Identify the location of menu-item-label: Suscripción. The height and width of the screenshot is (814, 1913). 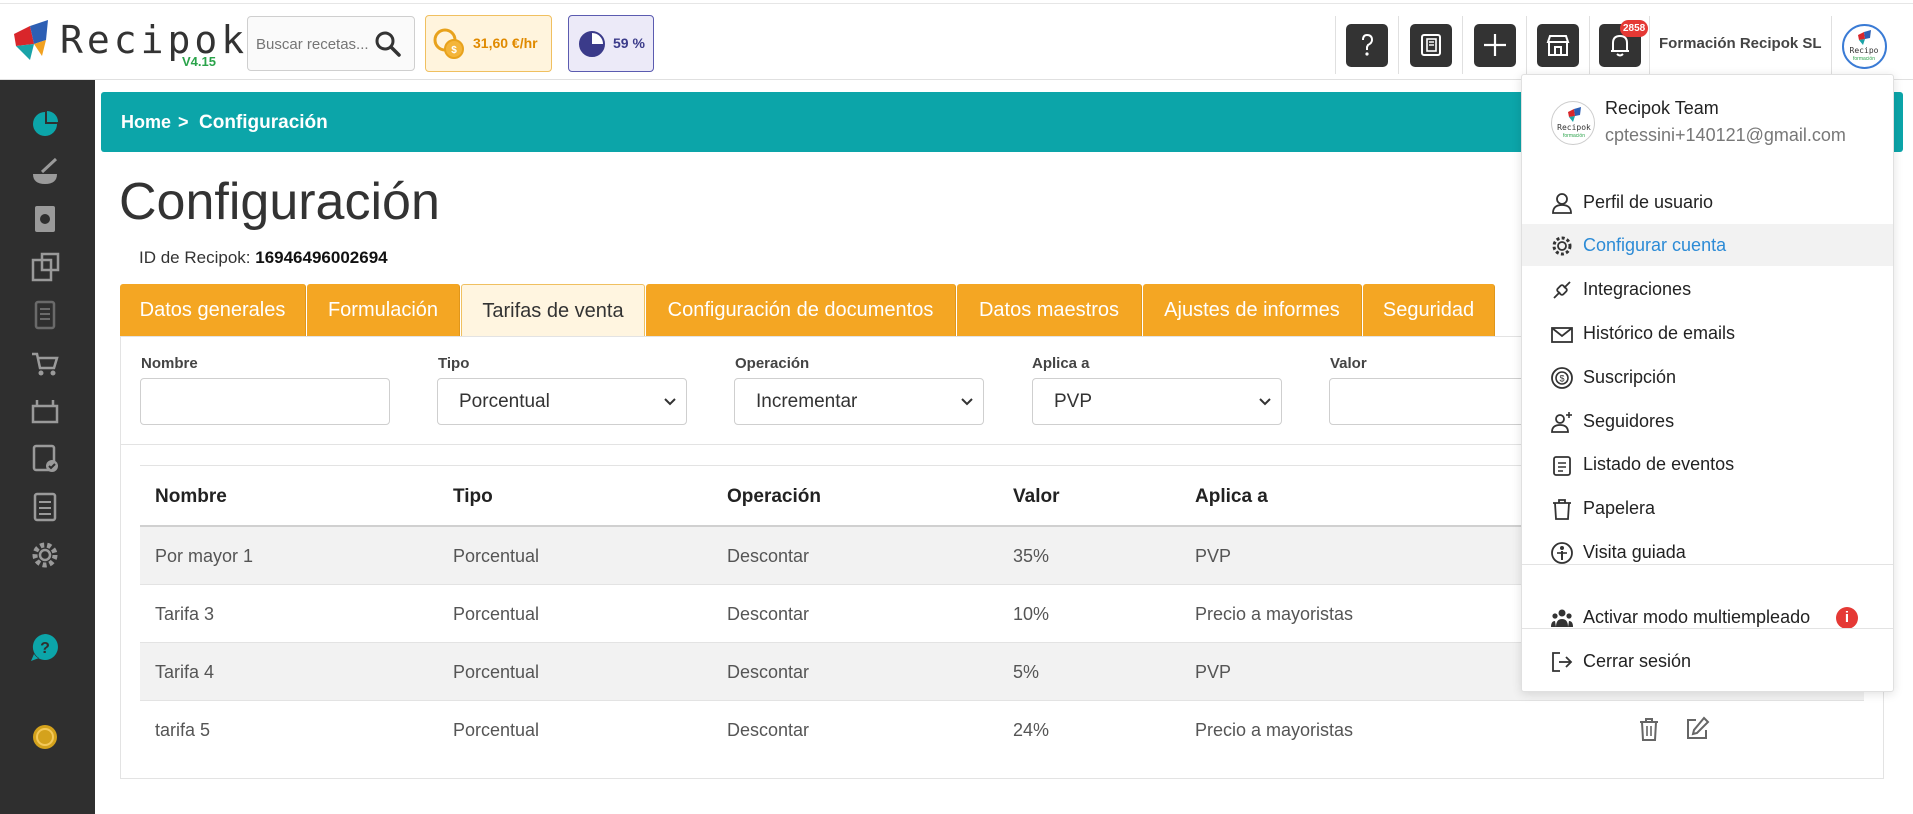
(1630, 377).